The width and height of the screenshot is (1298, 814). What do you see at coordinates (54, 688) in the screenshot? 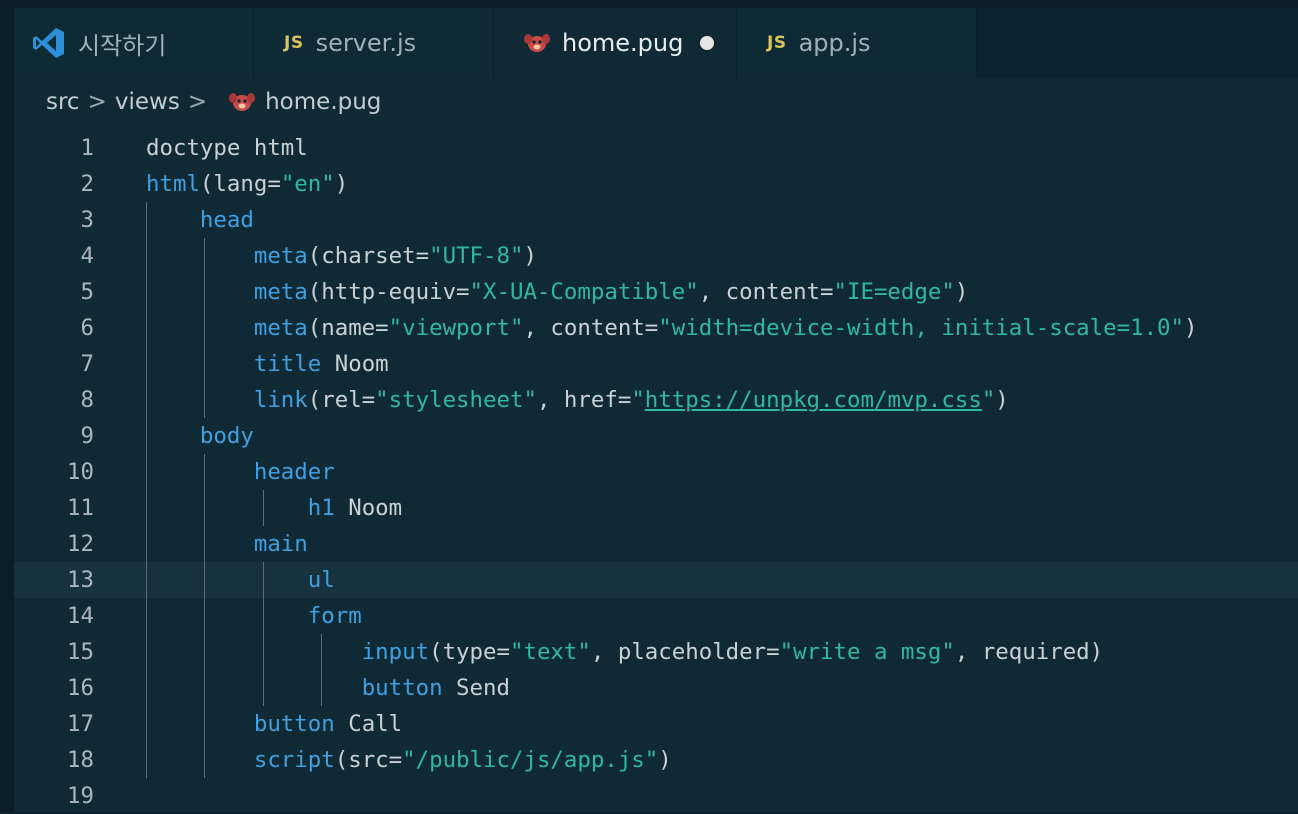
I see `line-number: 16` at bounding box center [54, 688].